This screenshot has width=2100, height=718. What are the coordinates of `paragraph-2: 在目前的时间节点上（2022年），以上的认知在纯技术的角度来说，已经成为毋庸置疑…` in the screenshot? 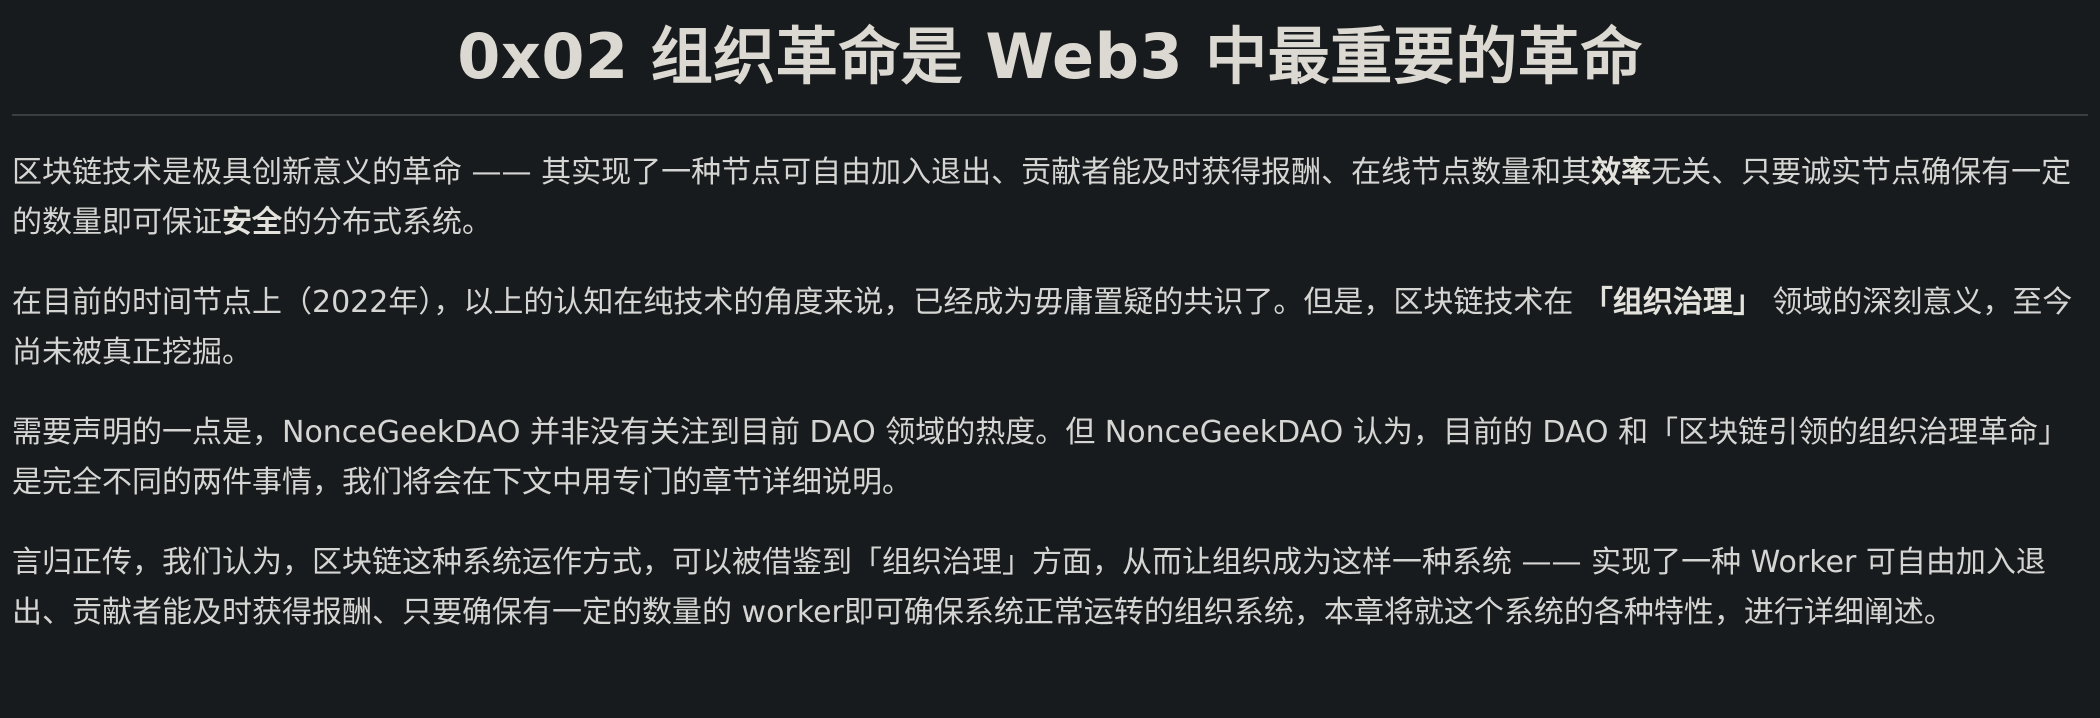 It's located at (1050, 328).